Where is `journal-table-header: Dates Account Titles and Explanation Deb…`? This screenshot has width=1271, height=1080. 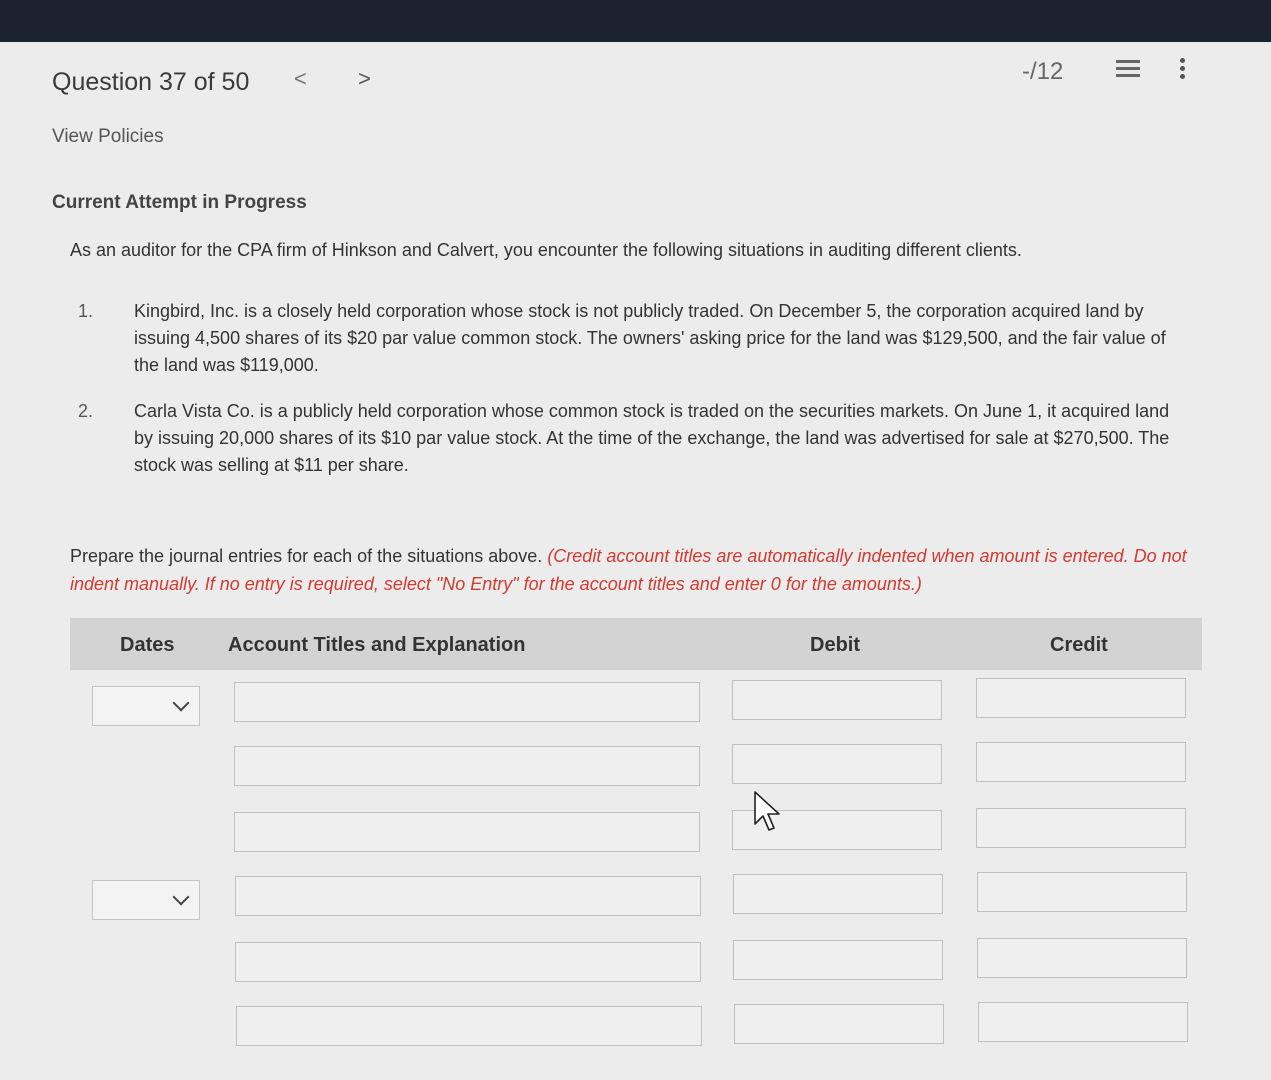 journal-table-header: Dates Account Titles and Explanation Deb… is located at coordinates (636, 644).